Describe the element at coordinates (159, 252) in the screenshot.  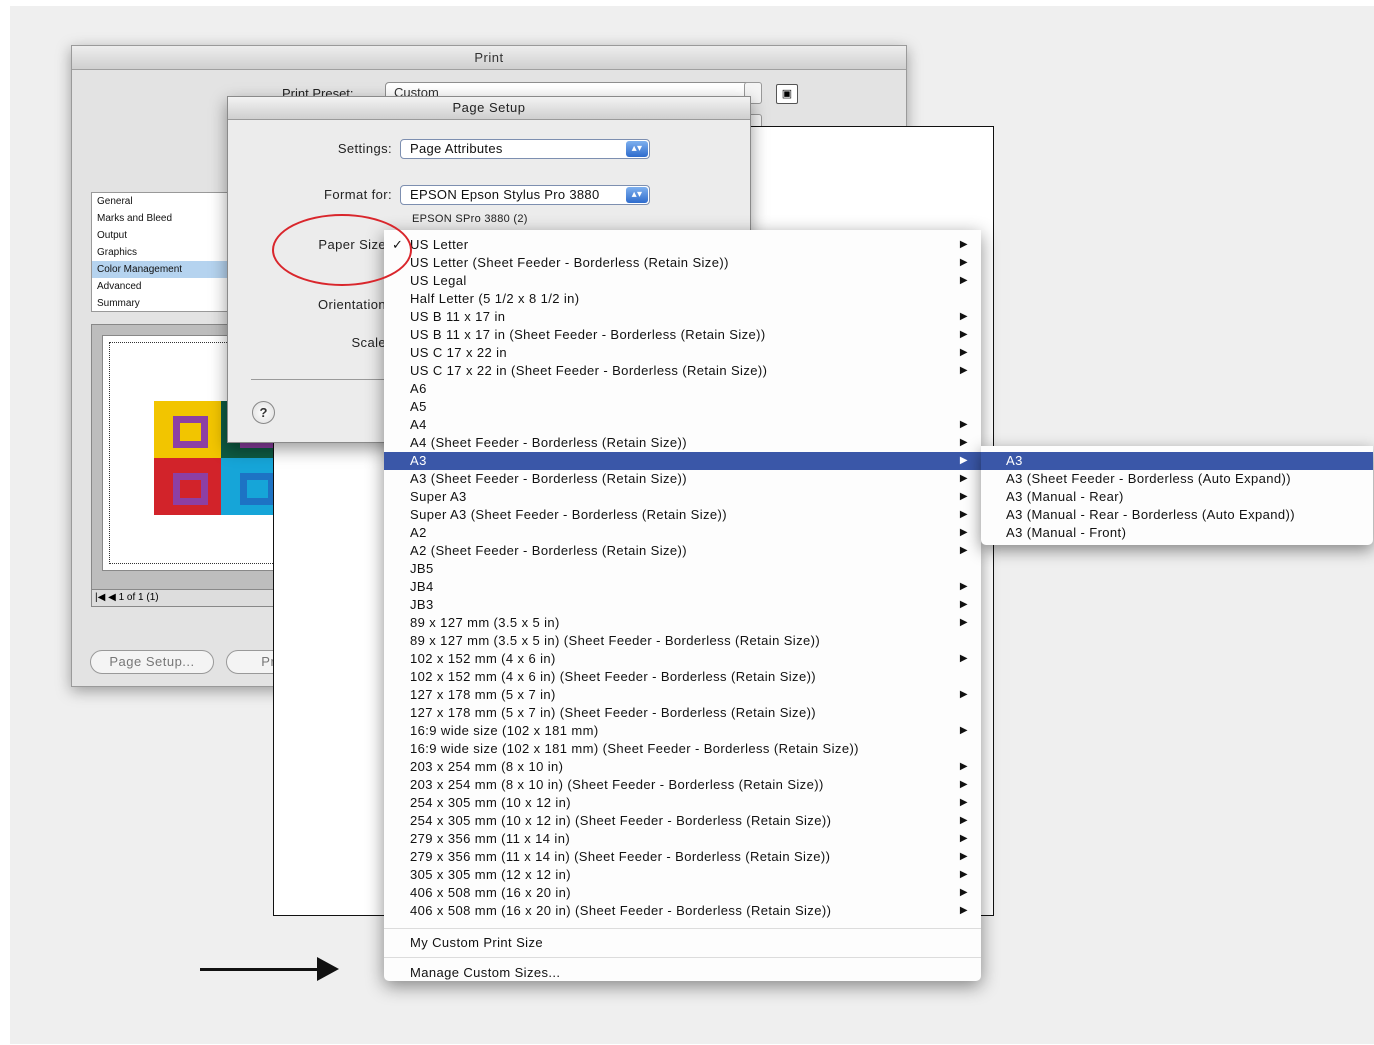
I see `category-item: Graphics` at that location.